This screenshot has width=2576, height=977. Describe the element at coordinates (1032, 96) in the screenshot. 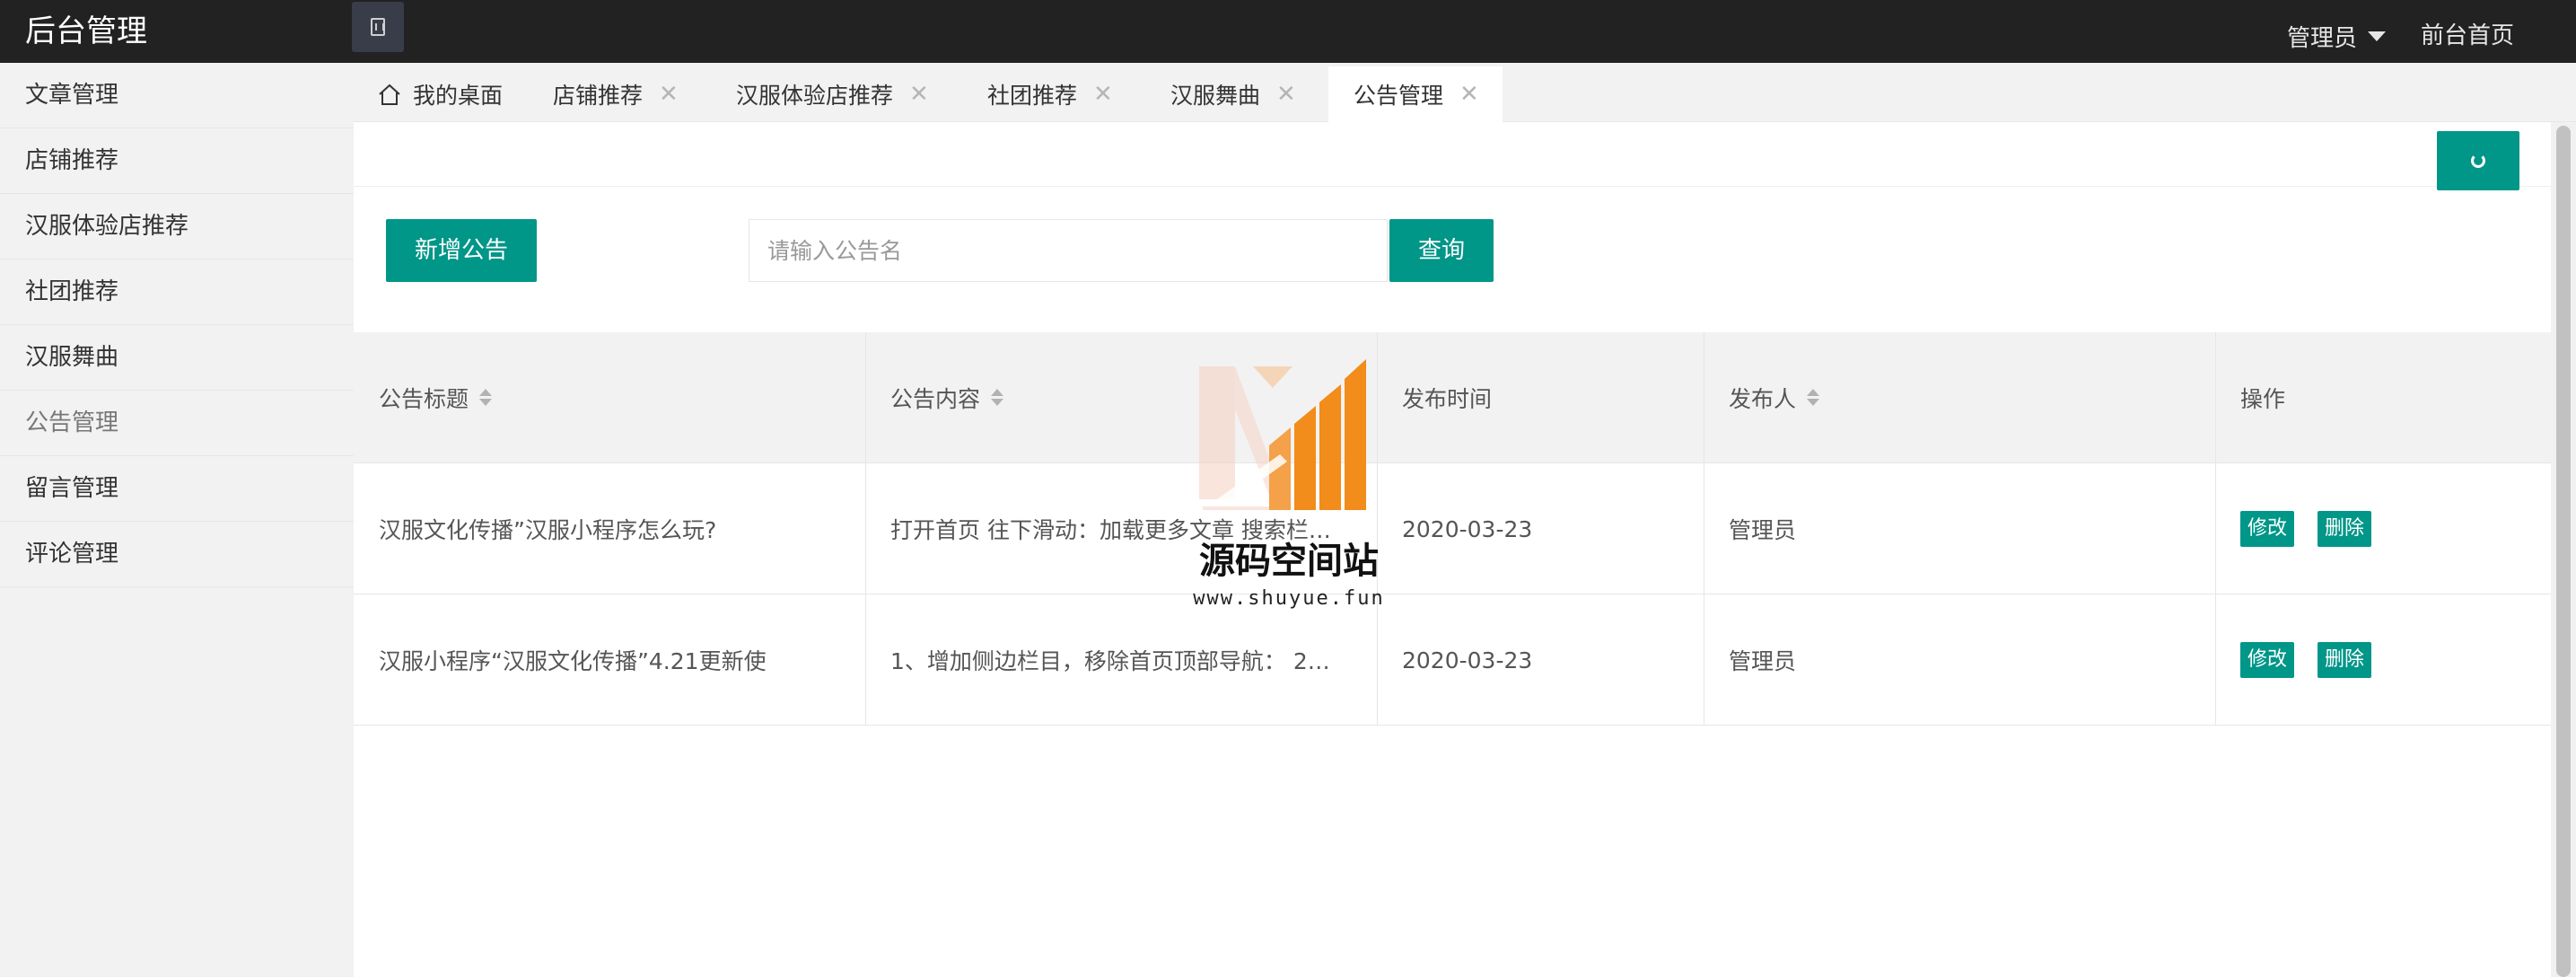

I see `tab-label: 社团推荐` at that location.